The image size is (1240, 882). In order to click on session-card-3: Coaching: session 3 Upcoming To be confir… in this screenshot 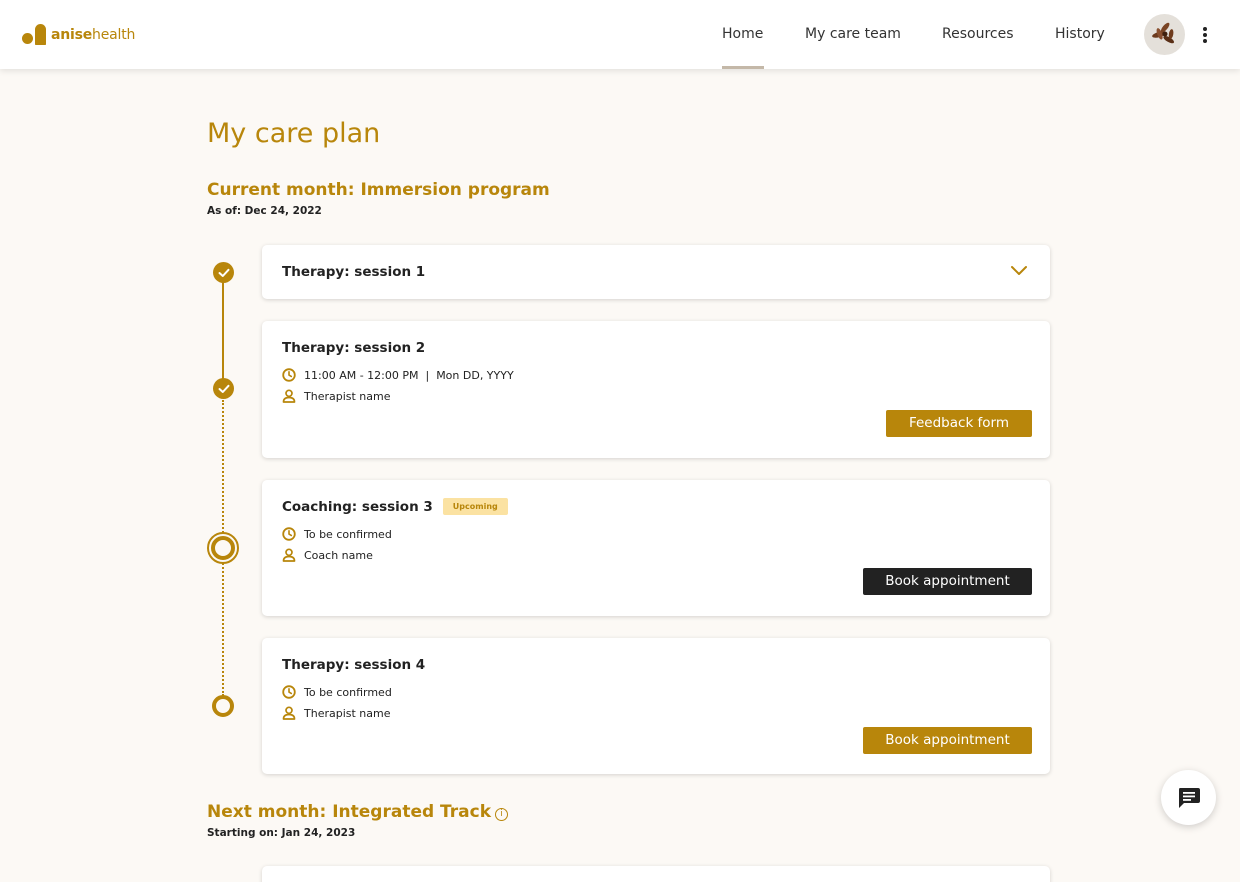, I will do `click(656, 548)`.